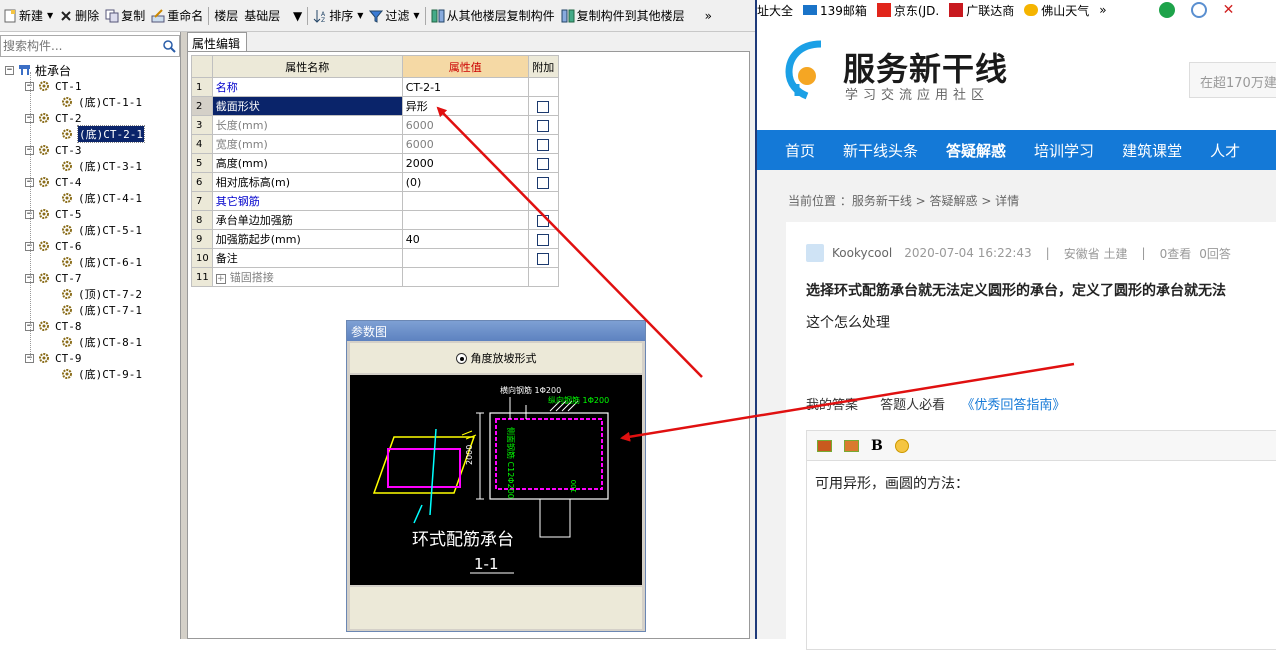 This screenshot has height=650, width=1276. What do you see at coordinates (465, 239) in the screenshot?
I see `property-value-cell: 40` at bounding box center [465, 239].